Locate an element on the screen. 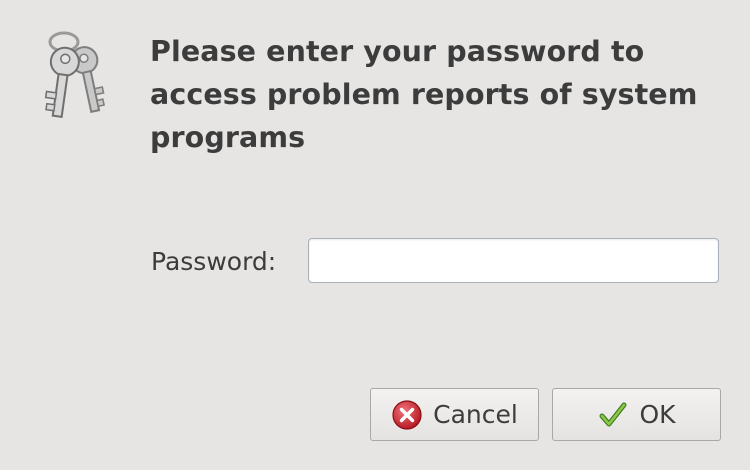 The width and height of the screenshot is (750, 470). cancel-icon is located at coordinates (407, 415).